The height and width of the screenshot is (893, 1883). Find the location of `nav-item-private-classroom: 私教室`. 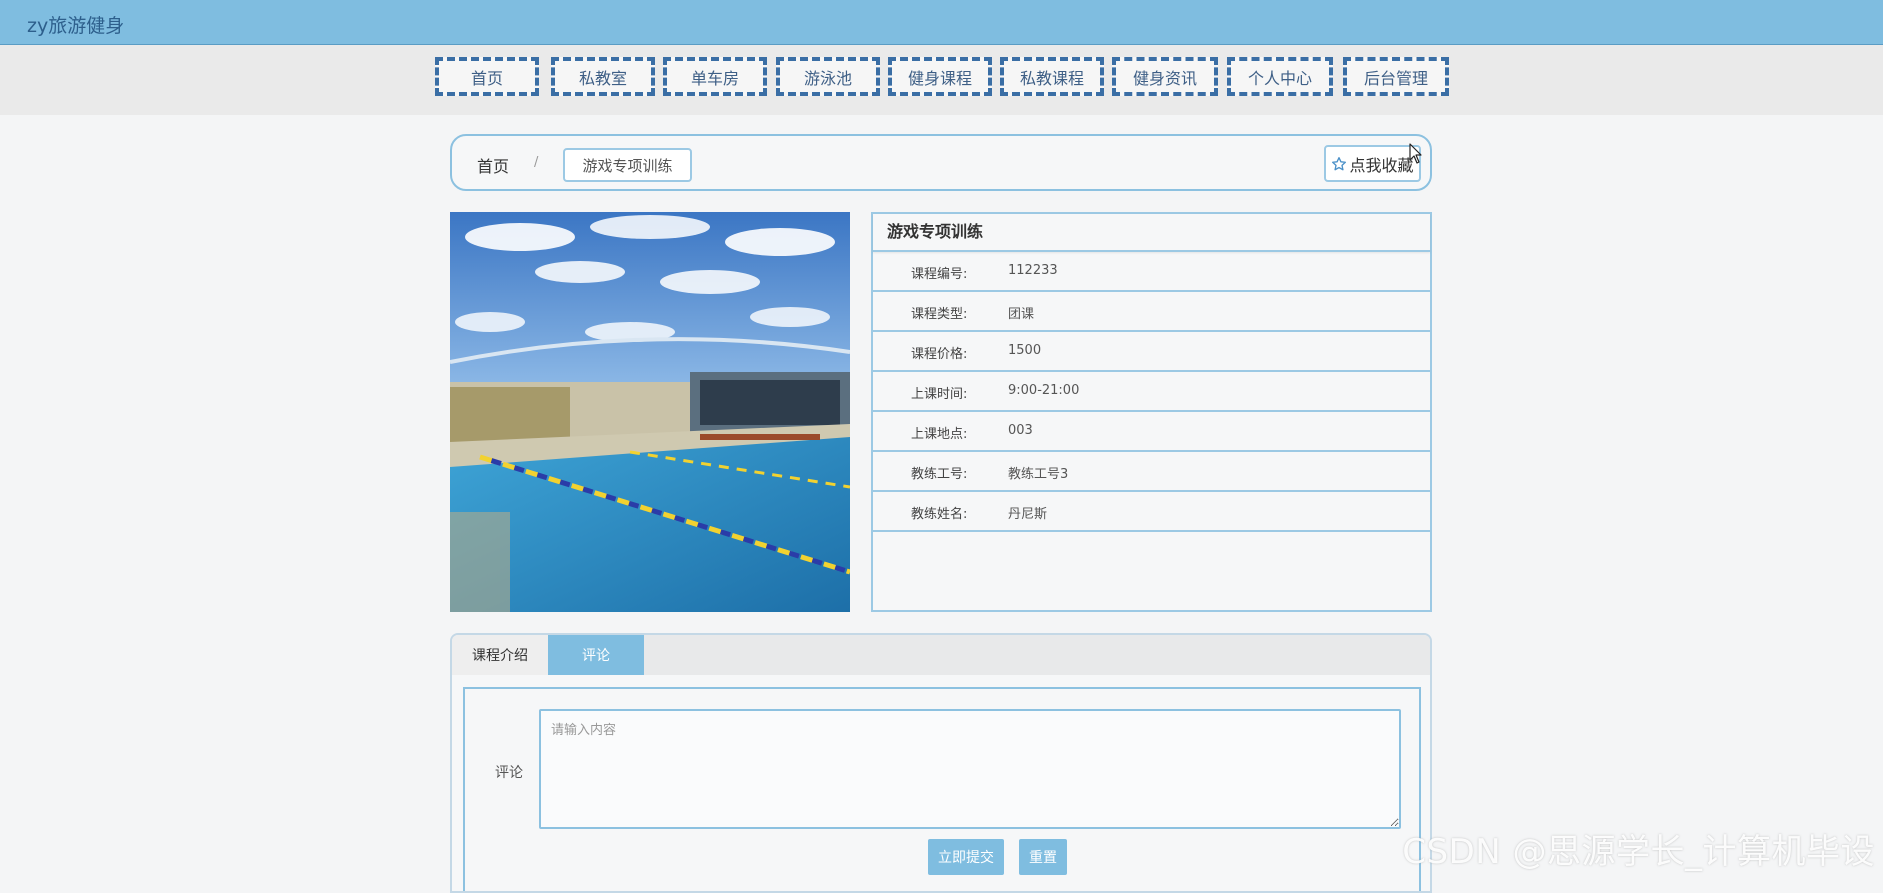

nav-item-private-classroom: 私教室 is located at coordinates (603, 76).